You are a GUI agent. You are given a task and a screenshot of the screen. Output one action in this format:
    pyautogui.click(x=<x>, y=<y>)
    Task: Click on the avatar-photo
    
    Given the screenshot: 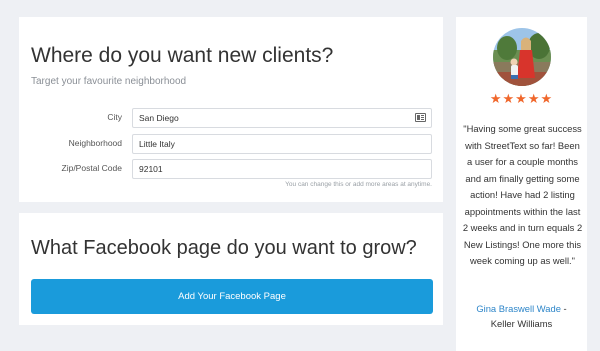 What is the action you would take?
    pyautogui.click(x=522, y=57)
    